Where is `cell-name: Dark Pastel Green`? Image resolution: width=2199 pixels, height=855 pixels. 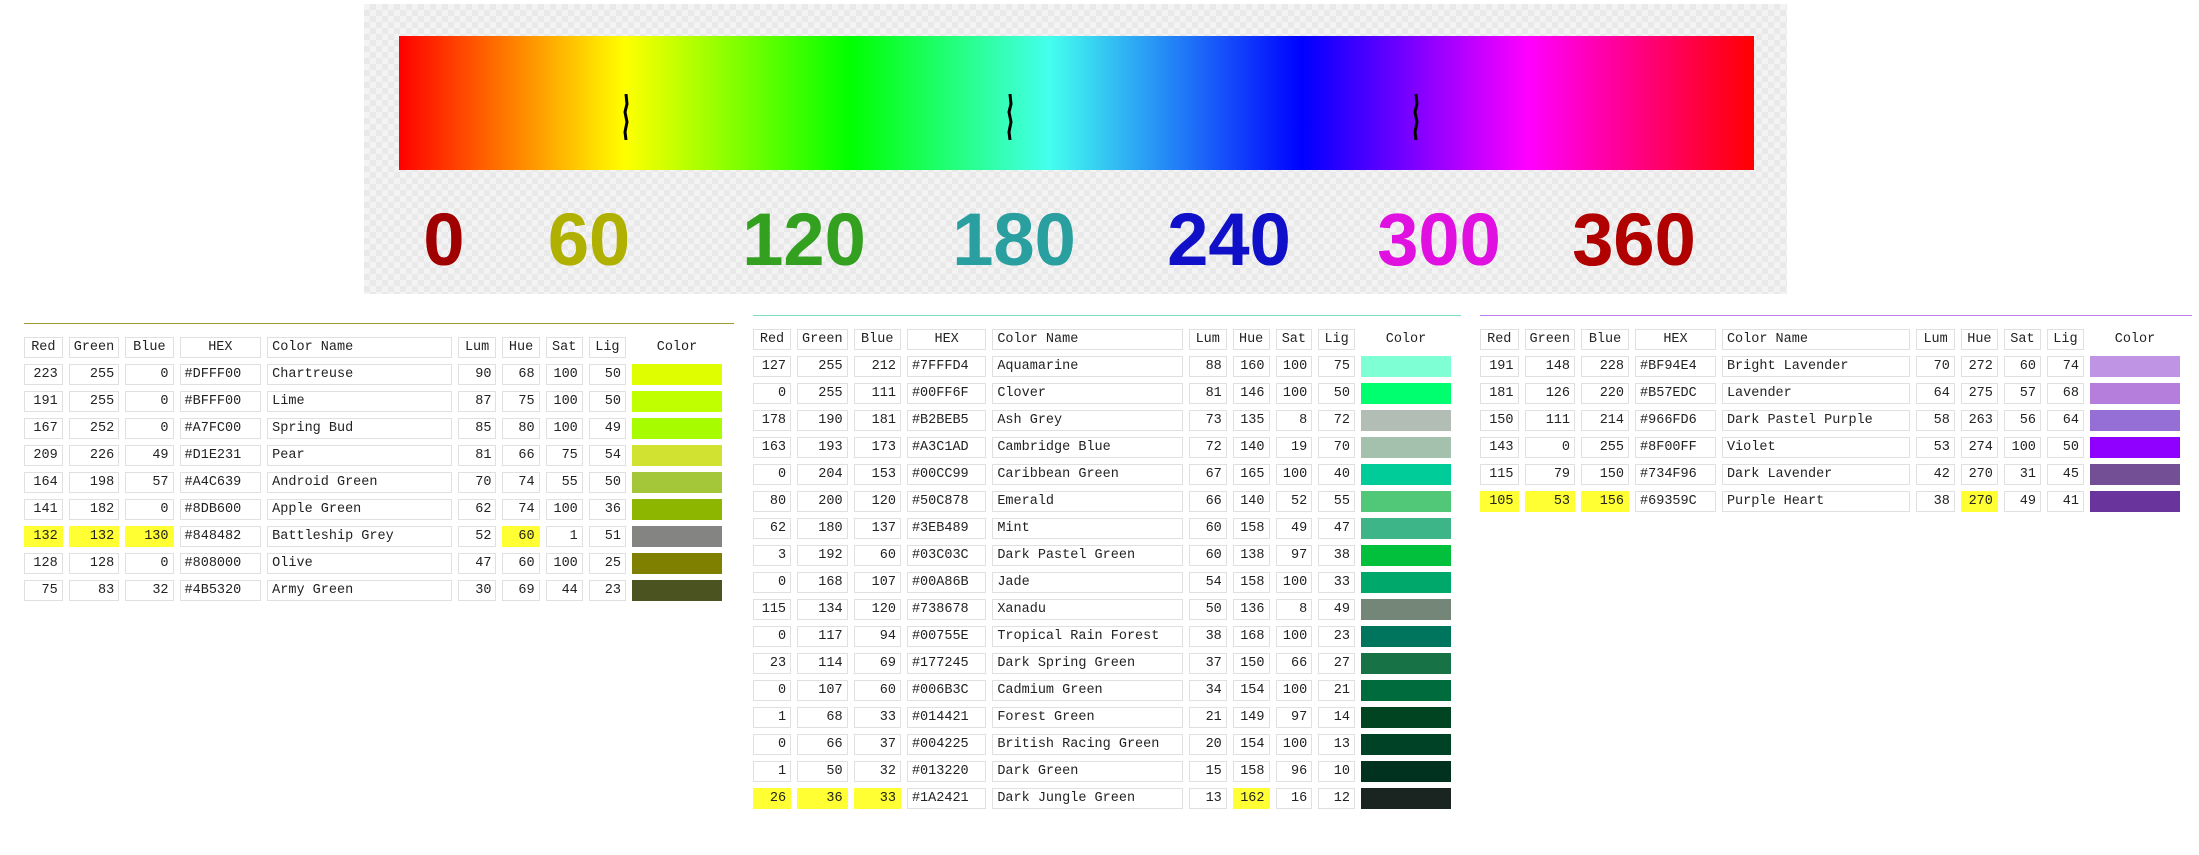
cell-name: Dark Pastel Green is located at coordinates (1087, 555).